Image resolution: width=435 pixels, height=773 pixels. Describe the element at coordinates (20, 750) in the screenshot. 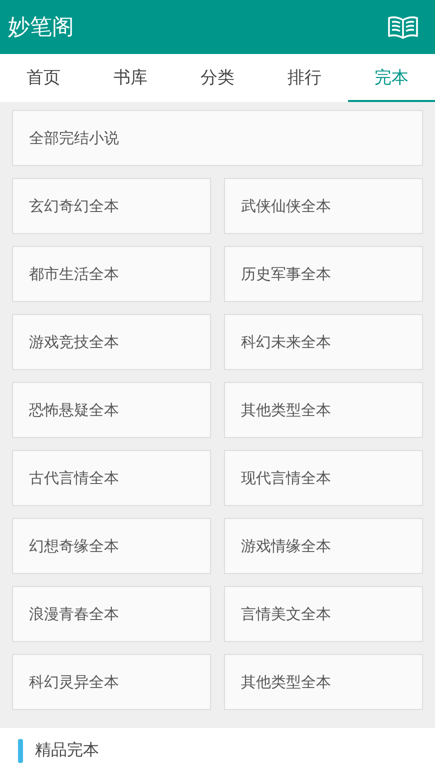

I see `accent-bar` at that location.